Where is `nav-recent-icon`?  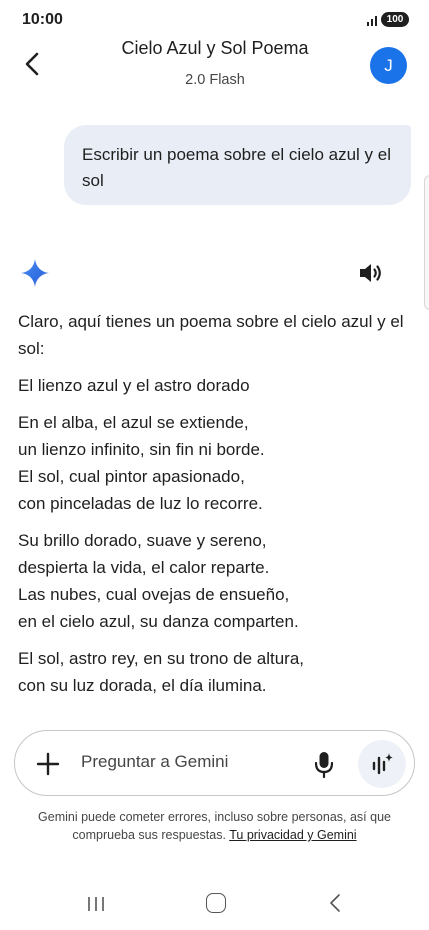 nav-recent-icon is located at coordinates (96, 904).